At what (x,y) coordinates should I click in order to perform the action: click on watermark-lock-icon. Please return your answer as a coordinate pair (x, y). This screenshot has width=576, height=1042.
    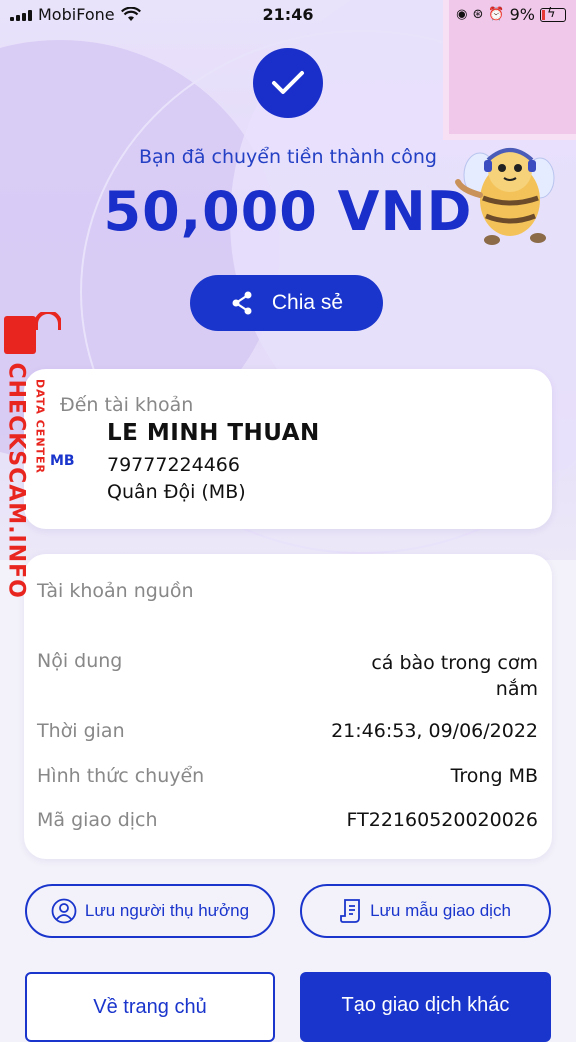
    Looking at the image, I should click on (32, 333).